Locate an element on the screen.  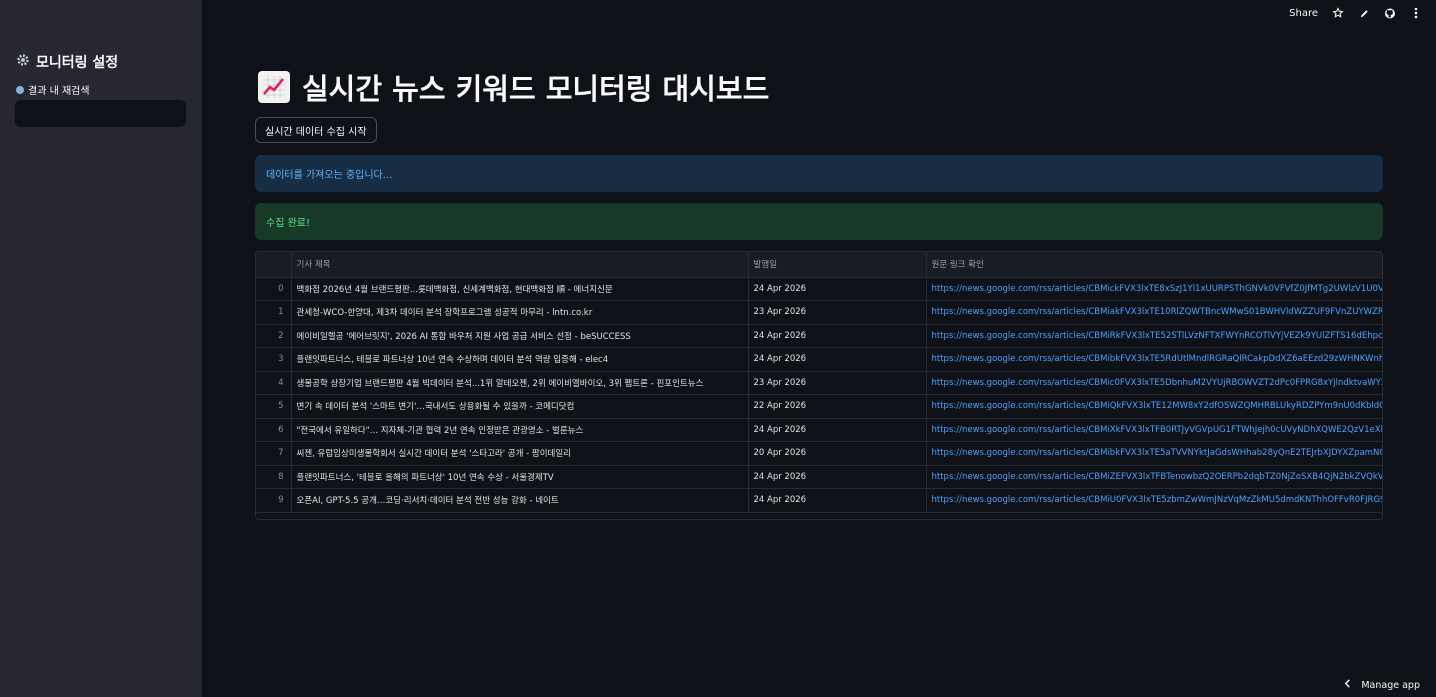
publish-date-cell: 22 Apr 2026 is located at coordinates (837, 406).